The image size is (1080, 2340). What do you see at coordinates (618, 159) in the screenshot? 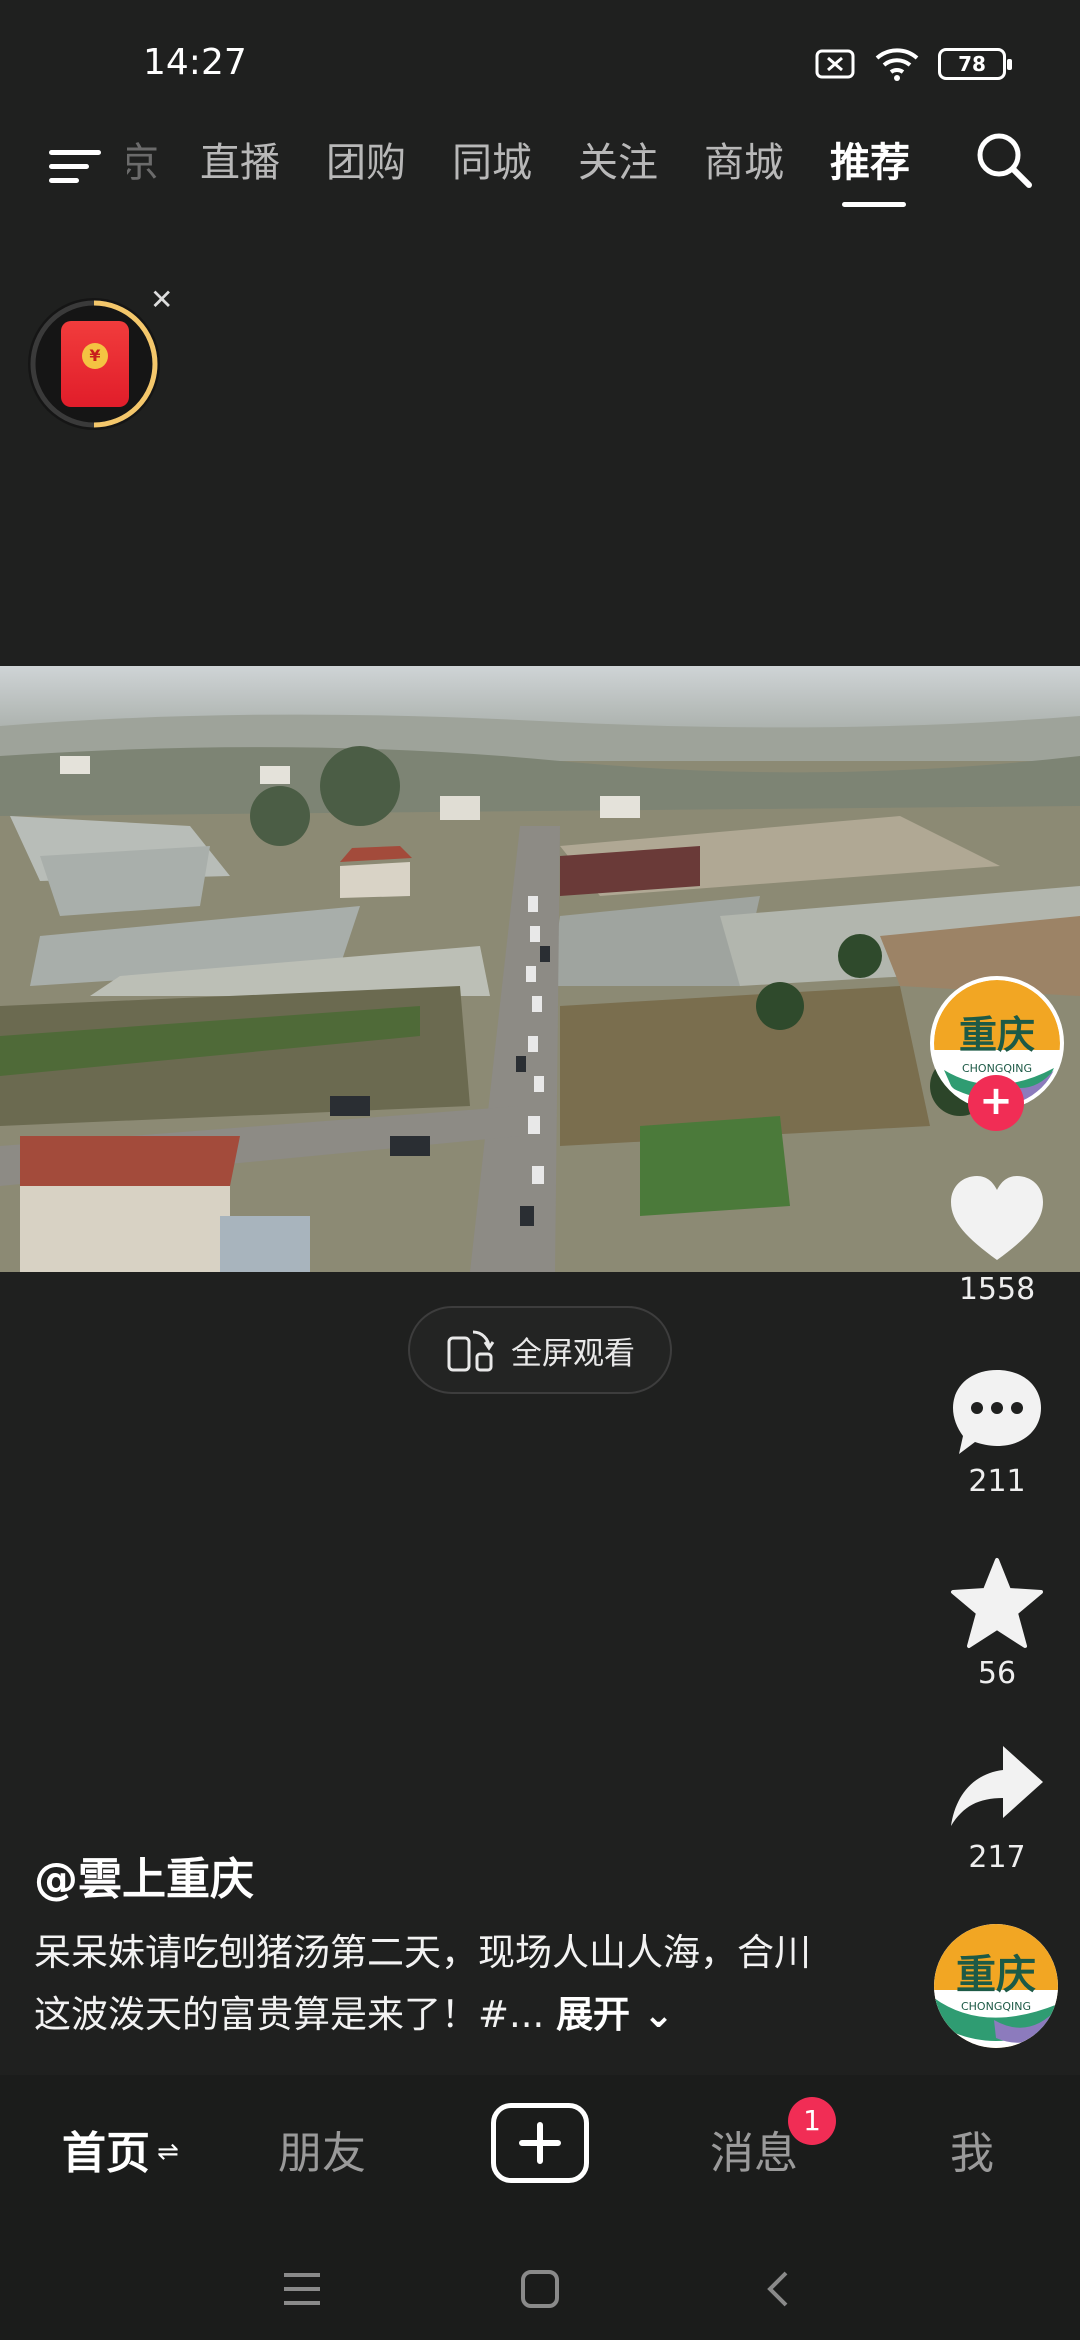
I see `tab-following: 关注` at bounding box center [618, 159].